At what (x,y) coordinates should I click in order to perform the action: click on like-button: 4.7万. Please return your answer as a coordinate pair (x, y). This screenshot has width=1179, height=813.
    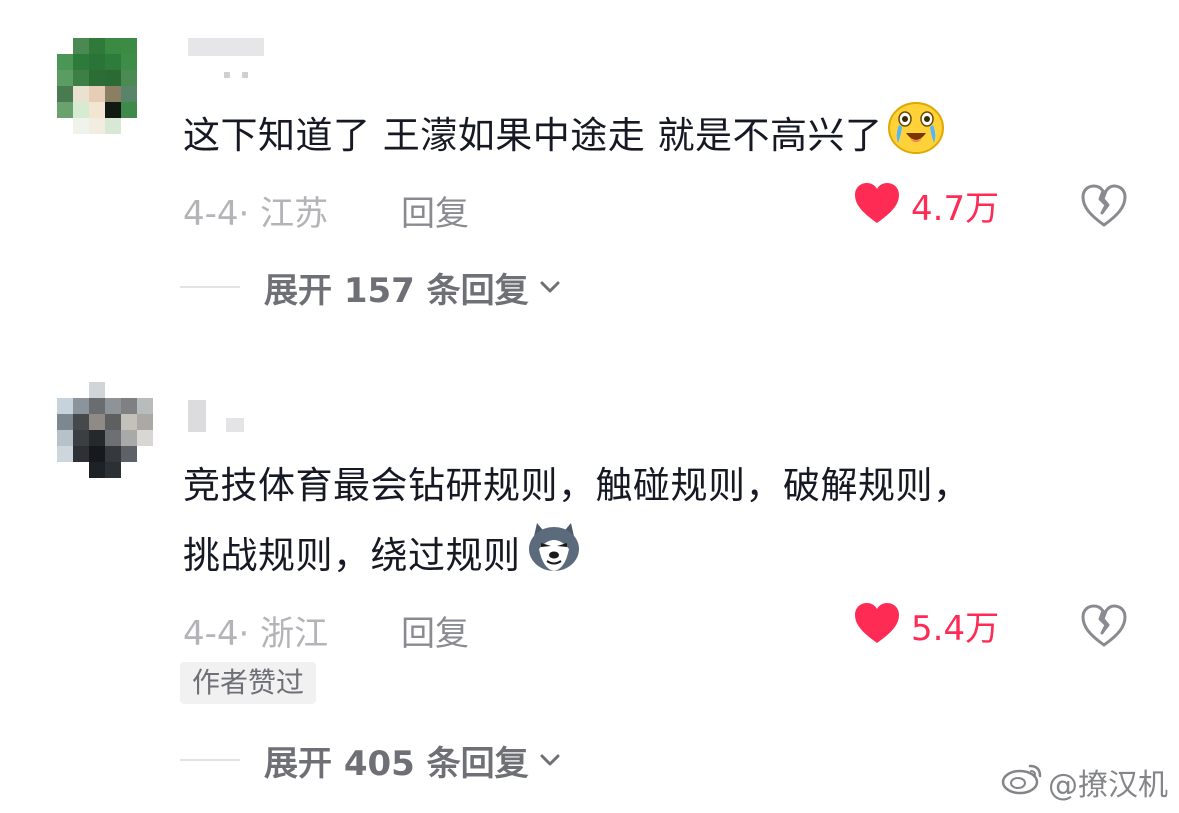
    Looking at the image, I should click on (926, 205).